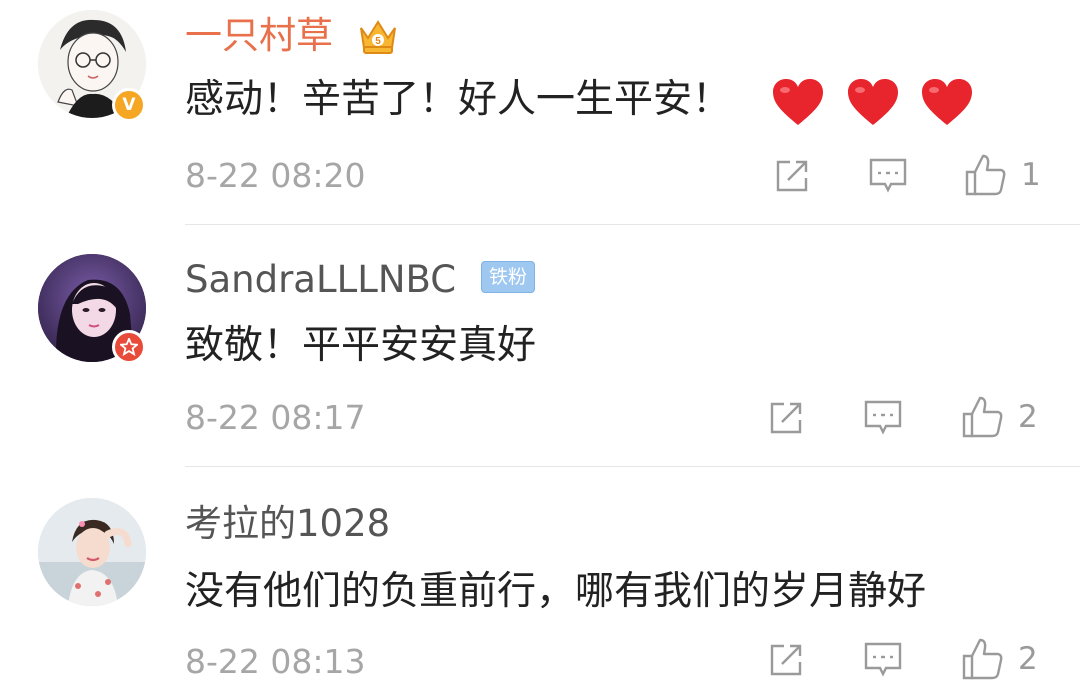 The image size is (1080, 684). Describe the element at coordinates (556, 591) in the screenshot. I see `comment-text: 没有他们的负重前行，哪有我们的岁月静好` at that location.